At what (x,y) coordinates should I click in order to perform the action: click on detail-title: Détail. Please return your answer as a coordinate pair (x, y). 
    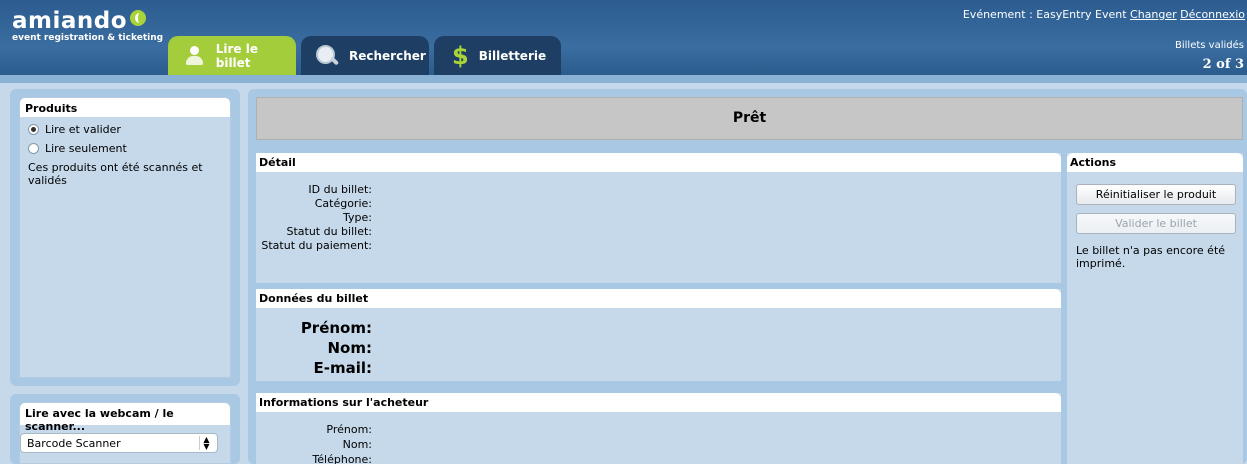
    Looking at the image, I should click on (658, 162).